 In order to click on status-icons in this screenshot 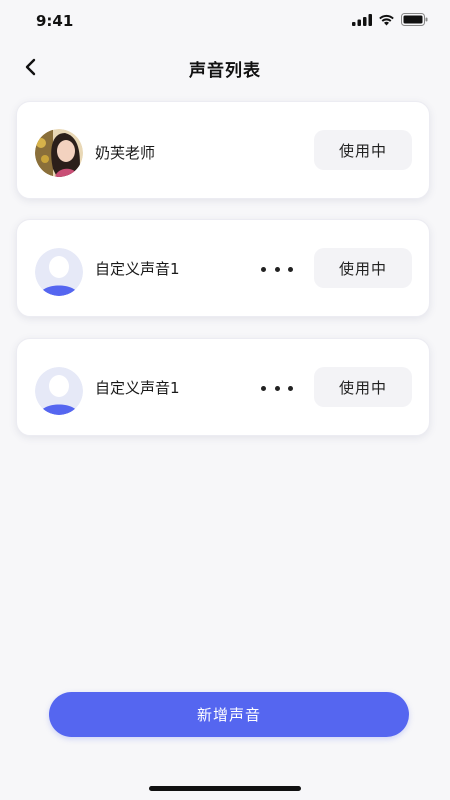, I will do `click(390, 19)`.